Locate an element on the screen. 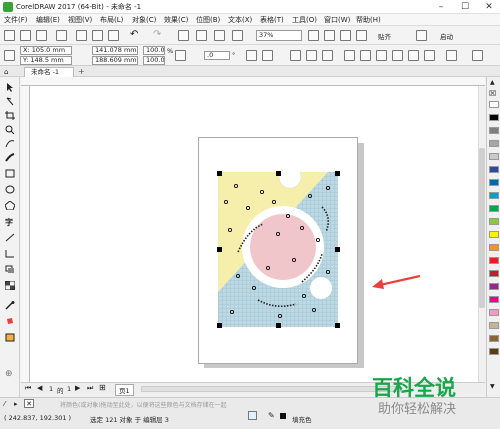 The width and height of the screenshot is (500, 429). menu-window: 窗口(W) is located at coordinates (337, 20).